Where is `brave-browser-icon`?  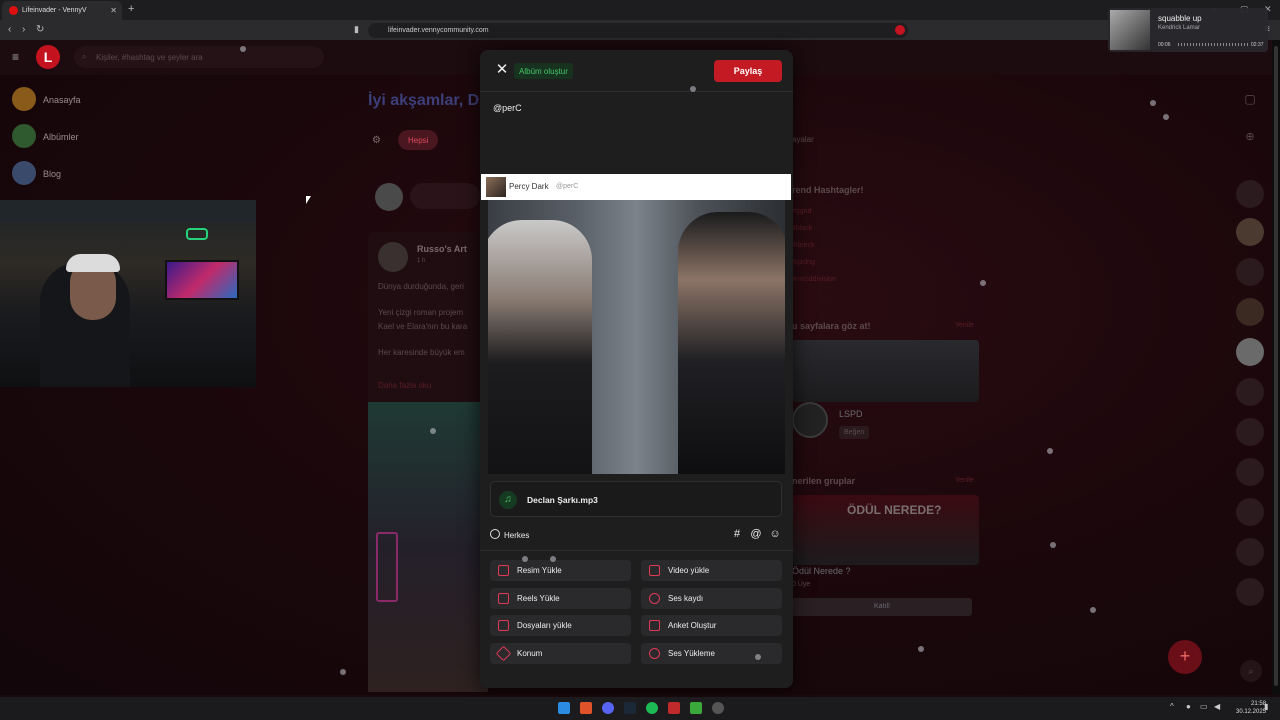 brave-browser-icon is located at coordinates (586, 708).